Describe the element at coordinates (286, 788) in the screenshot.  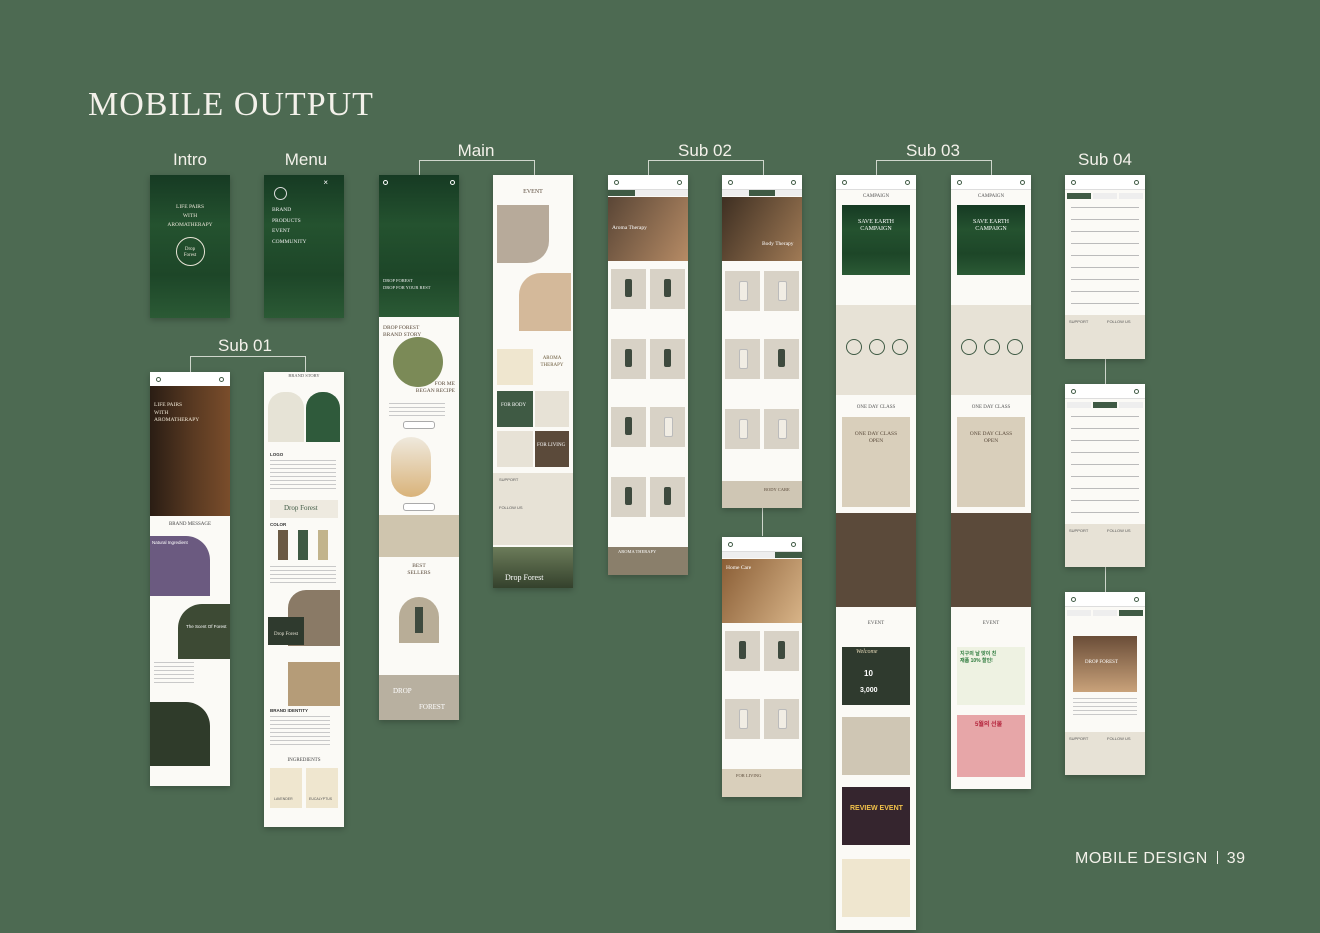
I see `lavender-card` at that location.